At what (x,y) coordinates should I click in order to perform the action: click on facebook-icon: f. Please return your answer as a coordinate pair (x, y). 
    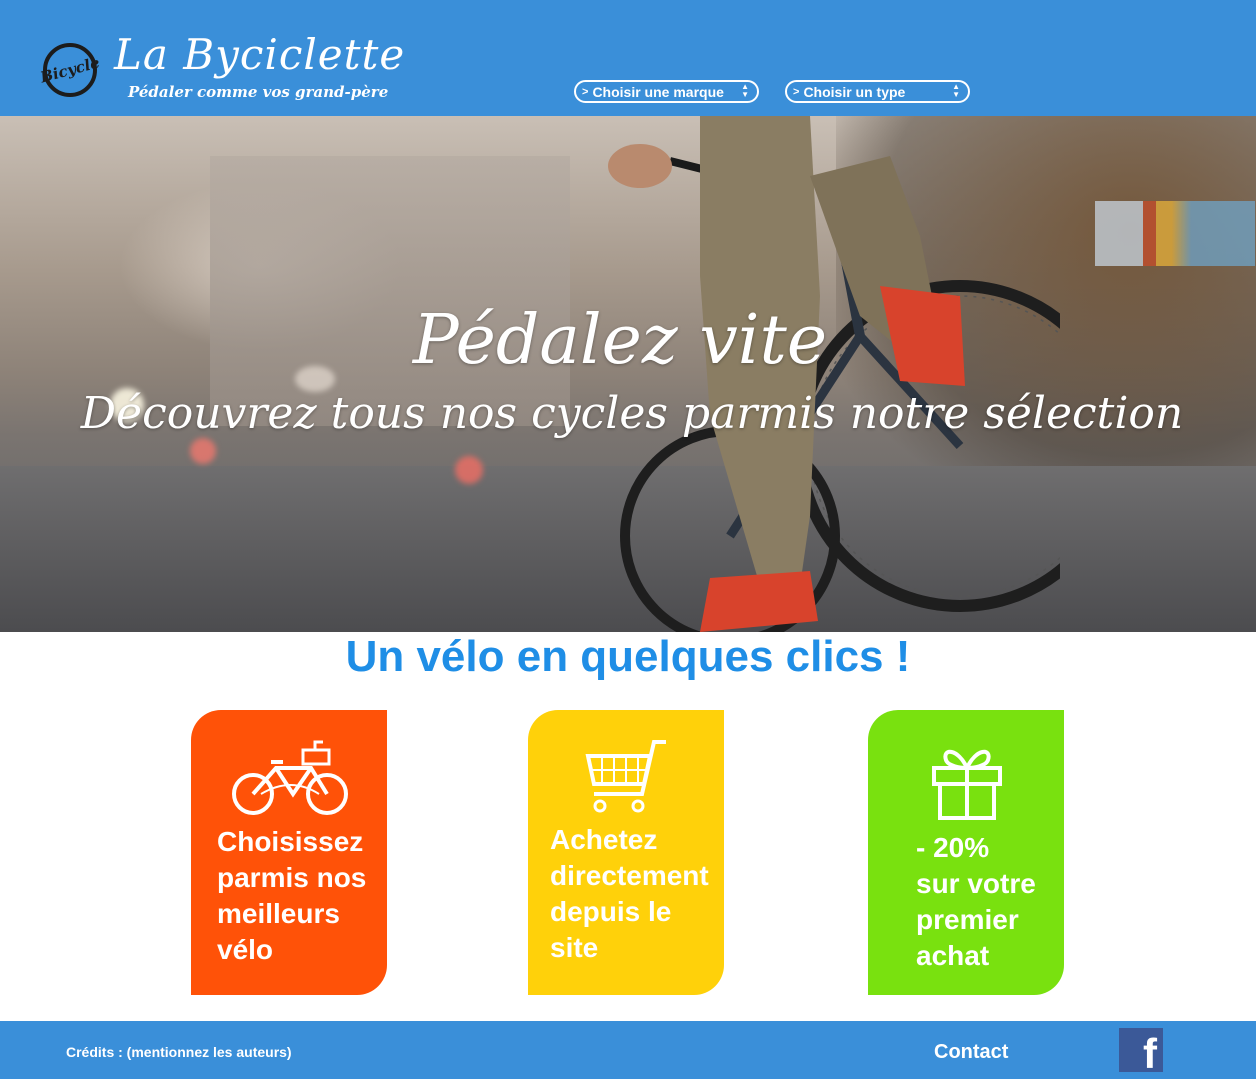
    Looking at the image, I should click on (1141, 1052).